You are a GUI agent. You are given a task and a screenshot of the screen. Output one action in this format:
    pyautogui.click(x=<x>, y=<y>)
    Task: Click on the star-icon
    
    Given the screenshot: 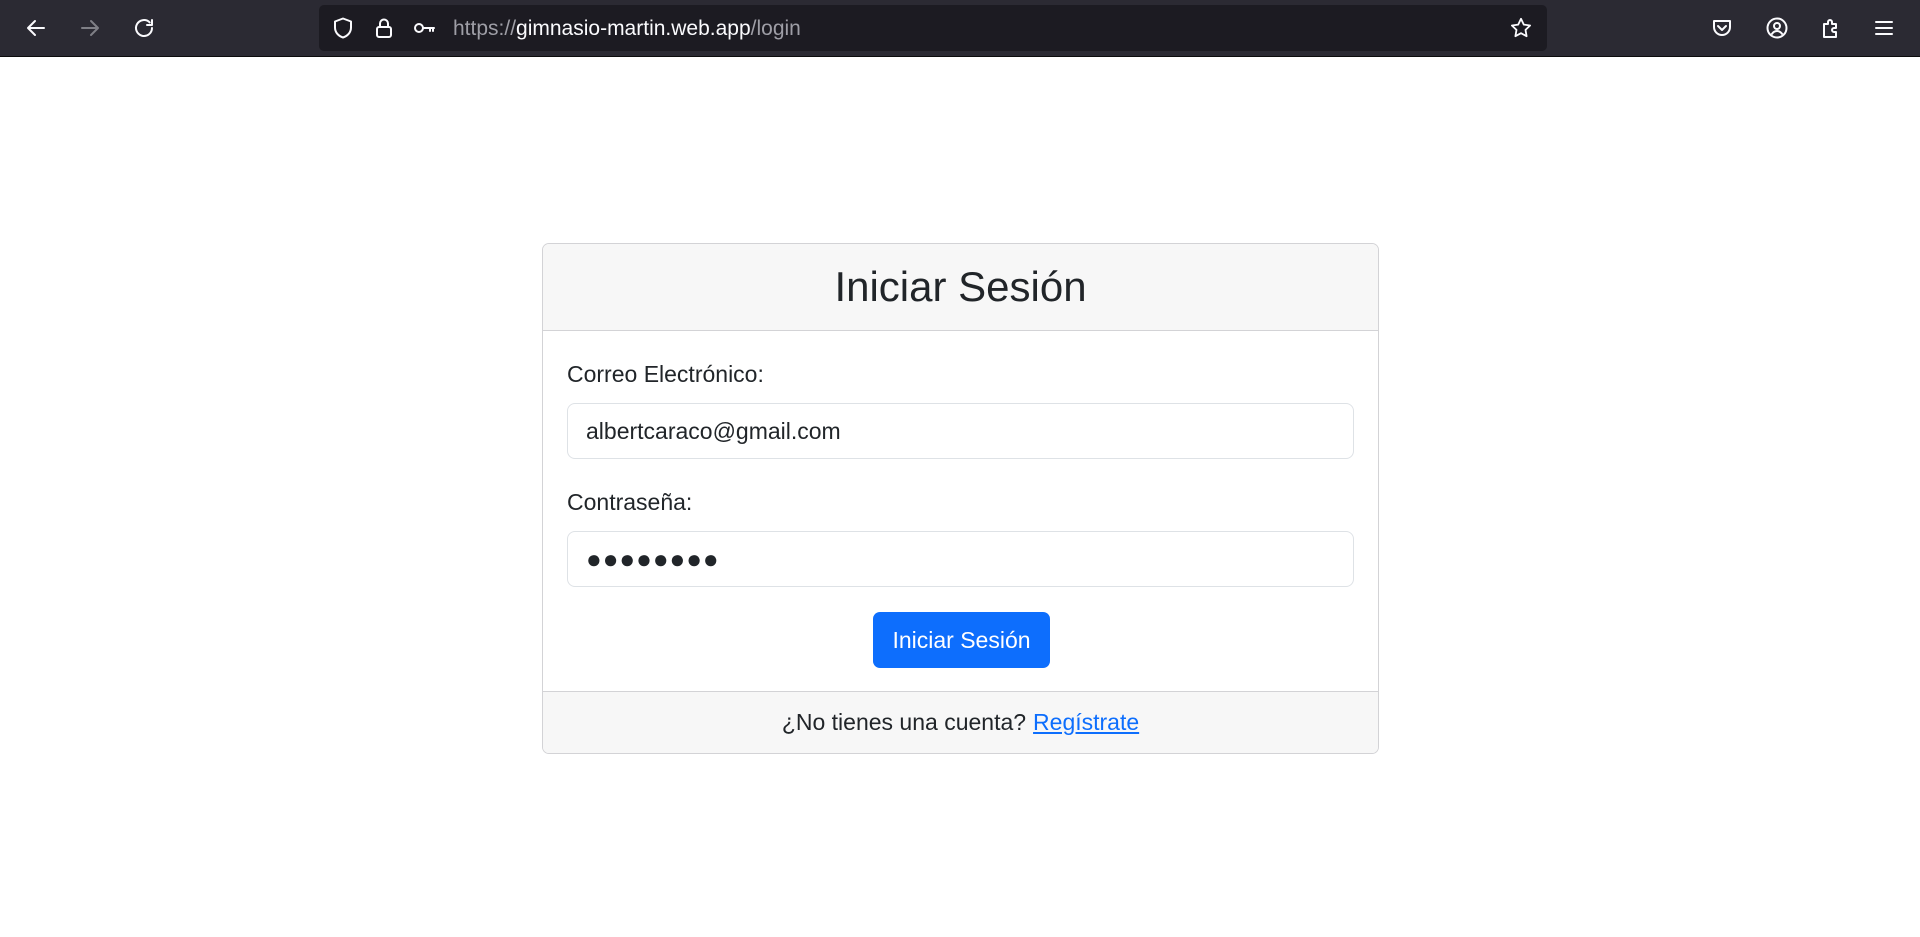 What is the action you would take?
    pyautogui.click(x=1521, y=28)
    